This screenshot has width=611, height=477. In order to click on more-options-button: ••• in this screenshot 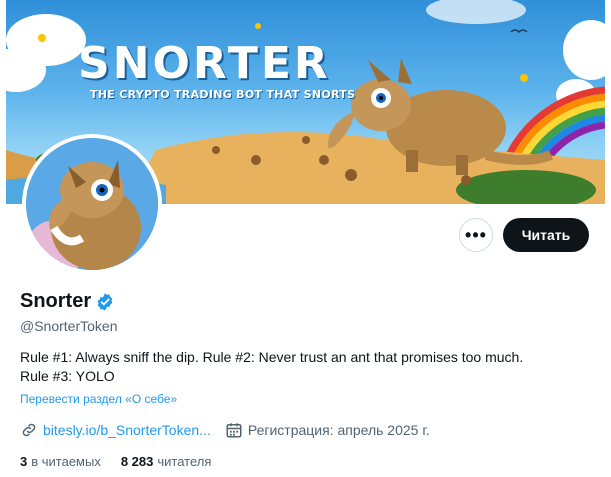, I will do `click(476, 235)`.